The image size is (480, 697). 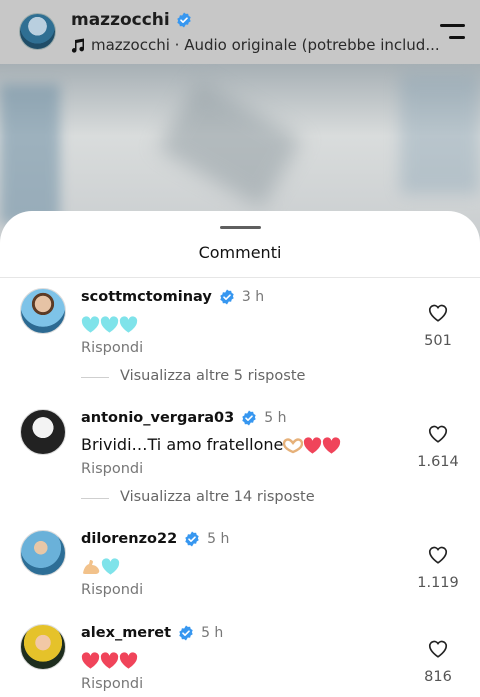 I want to click on view-more-replies-label: Visualizza altre 14 risposte, so click(x=217, y=497).